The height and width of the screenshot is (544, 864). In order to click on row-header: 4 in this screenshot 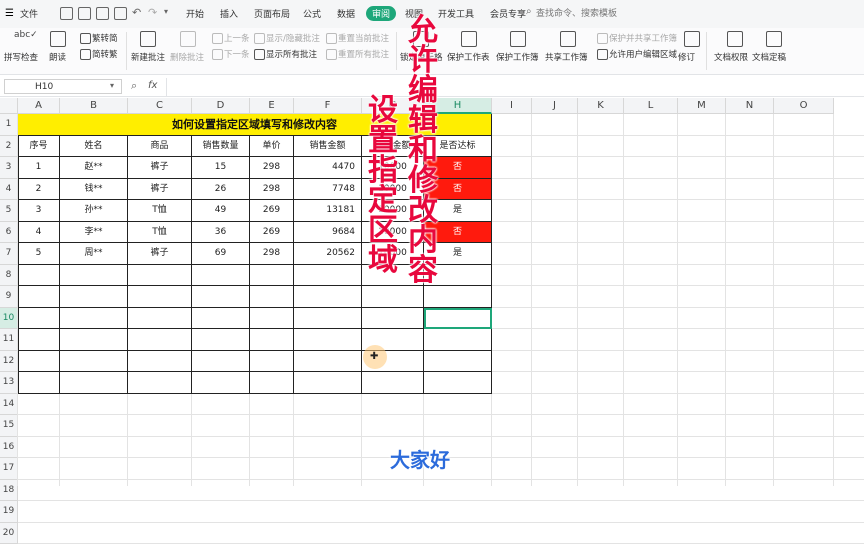, I will do `click(9, 190)`.